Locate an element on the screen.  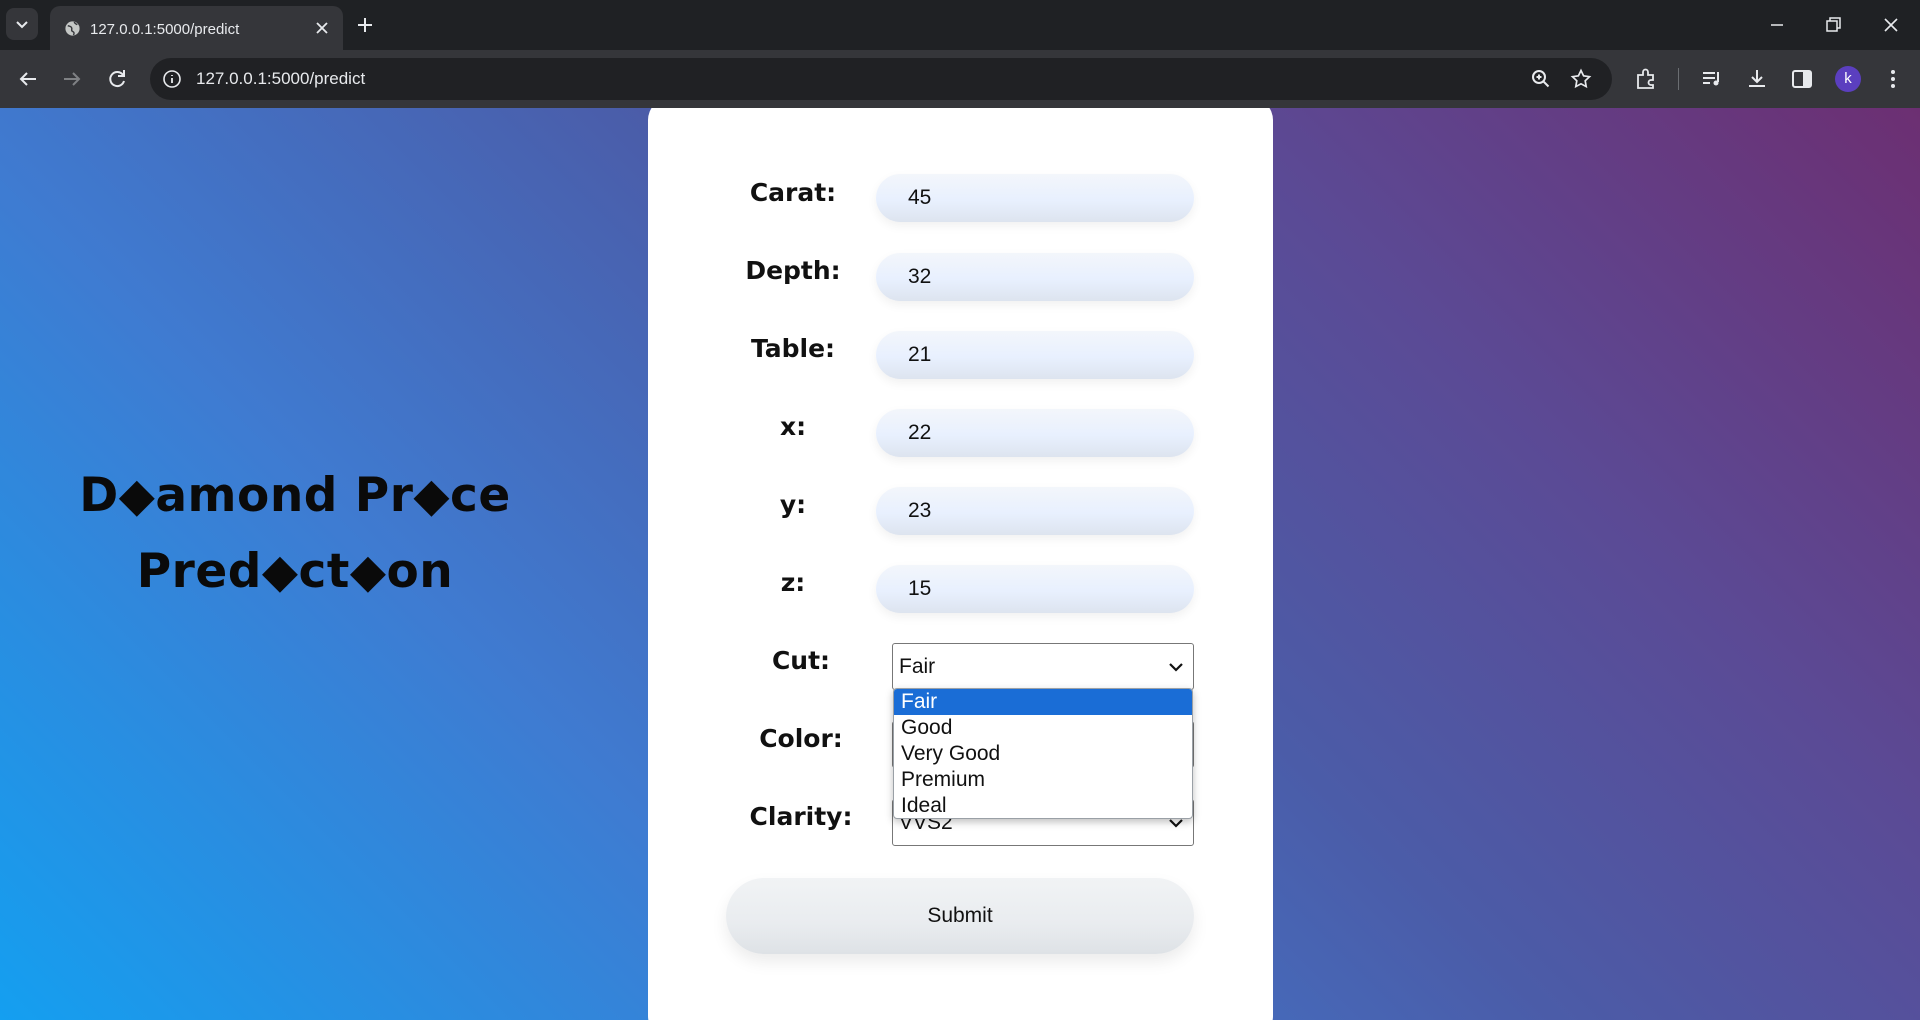
forward-arrow-icon is located at coordinates (72, 79).